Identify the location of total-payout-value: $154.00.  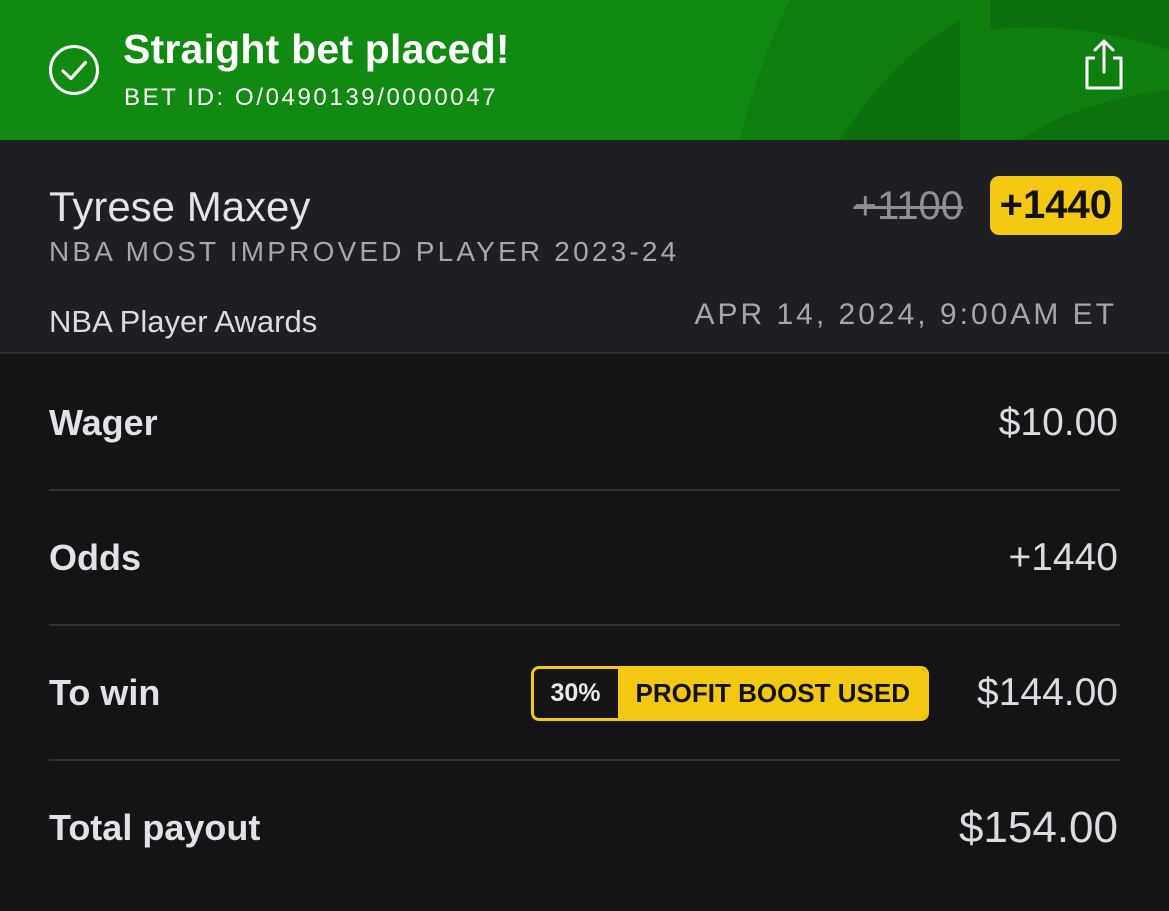
(1038, 827).